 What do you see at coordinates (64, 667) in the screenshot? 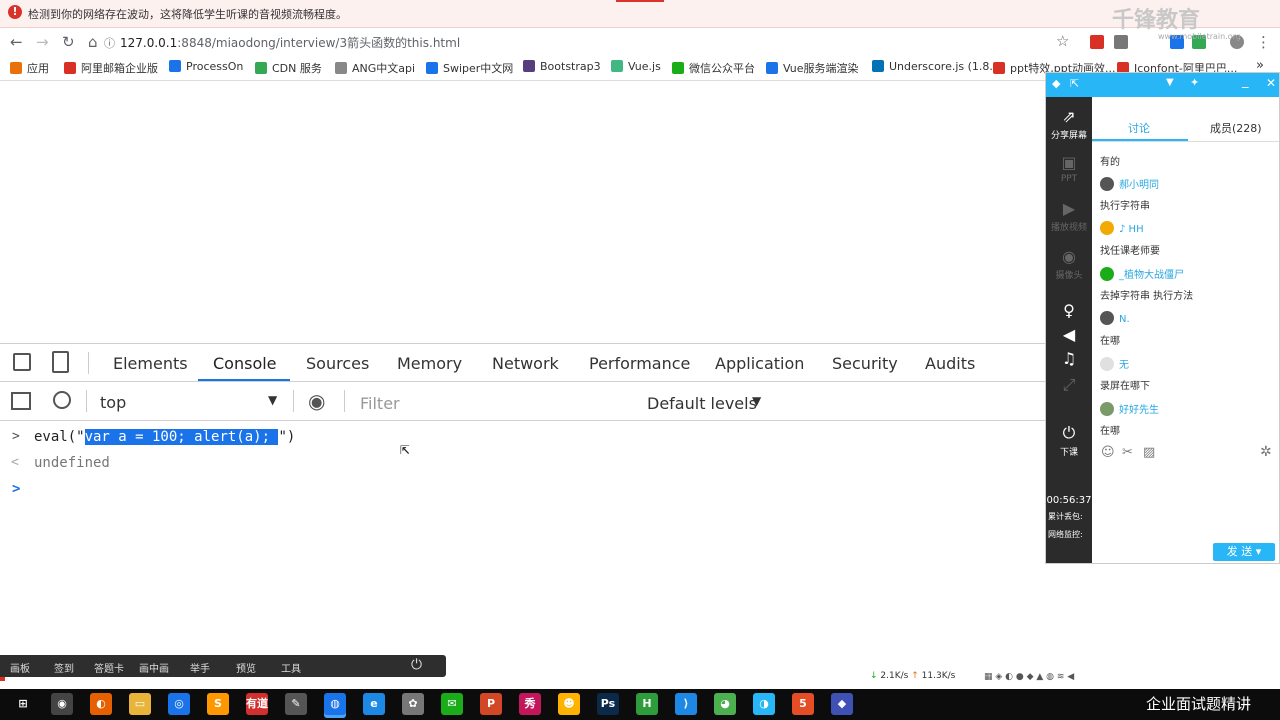
I see `toolbar-item-signin: 签到` at bounding box center [64, 667].